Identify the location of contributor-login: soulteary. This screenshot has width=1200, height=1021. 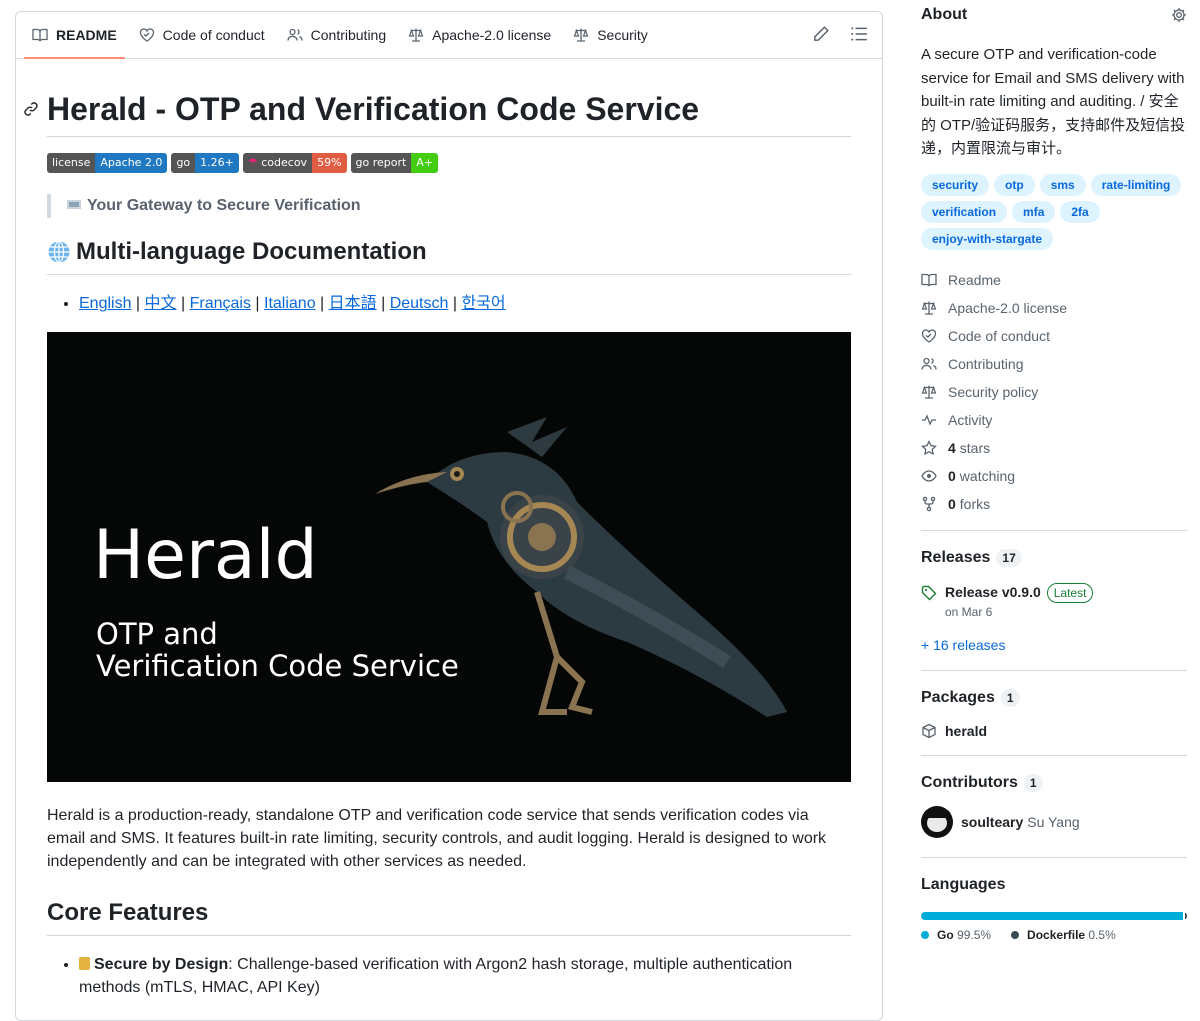
(992, 822).